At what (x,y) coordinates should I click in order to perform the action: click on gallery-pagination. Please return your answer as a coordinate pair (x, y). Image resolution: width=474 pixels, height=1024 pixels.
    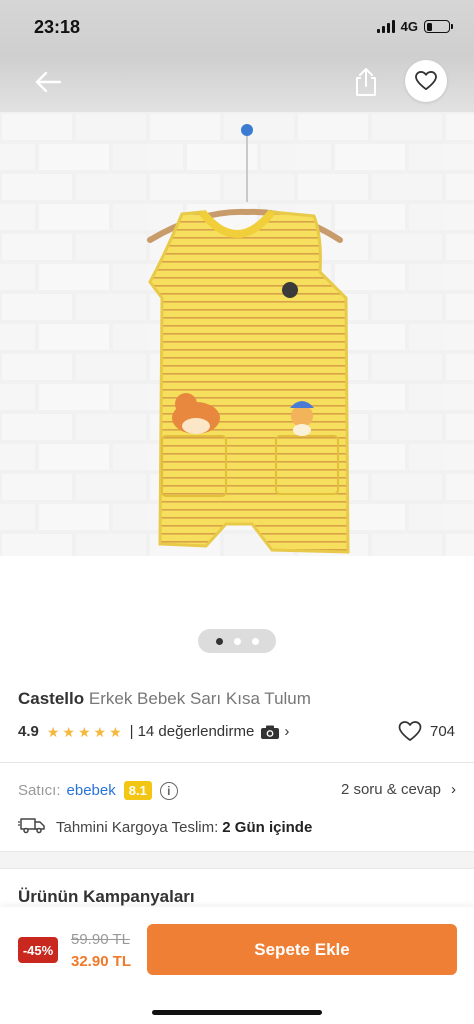
    Looking at the image, I should click on (237, 641).